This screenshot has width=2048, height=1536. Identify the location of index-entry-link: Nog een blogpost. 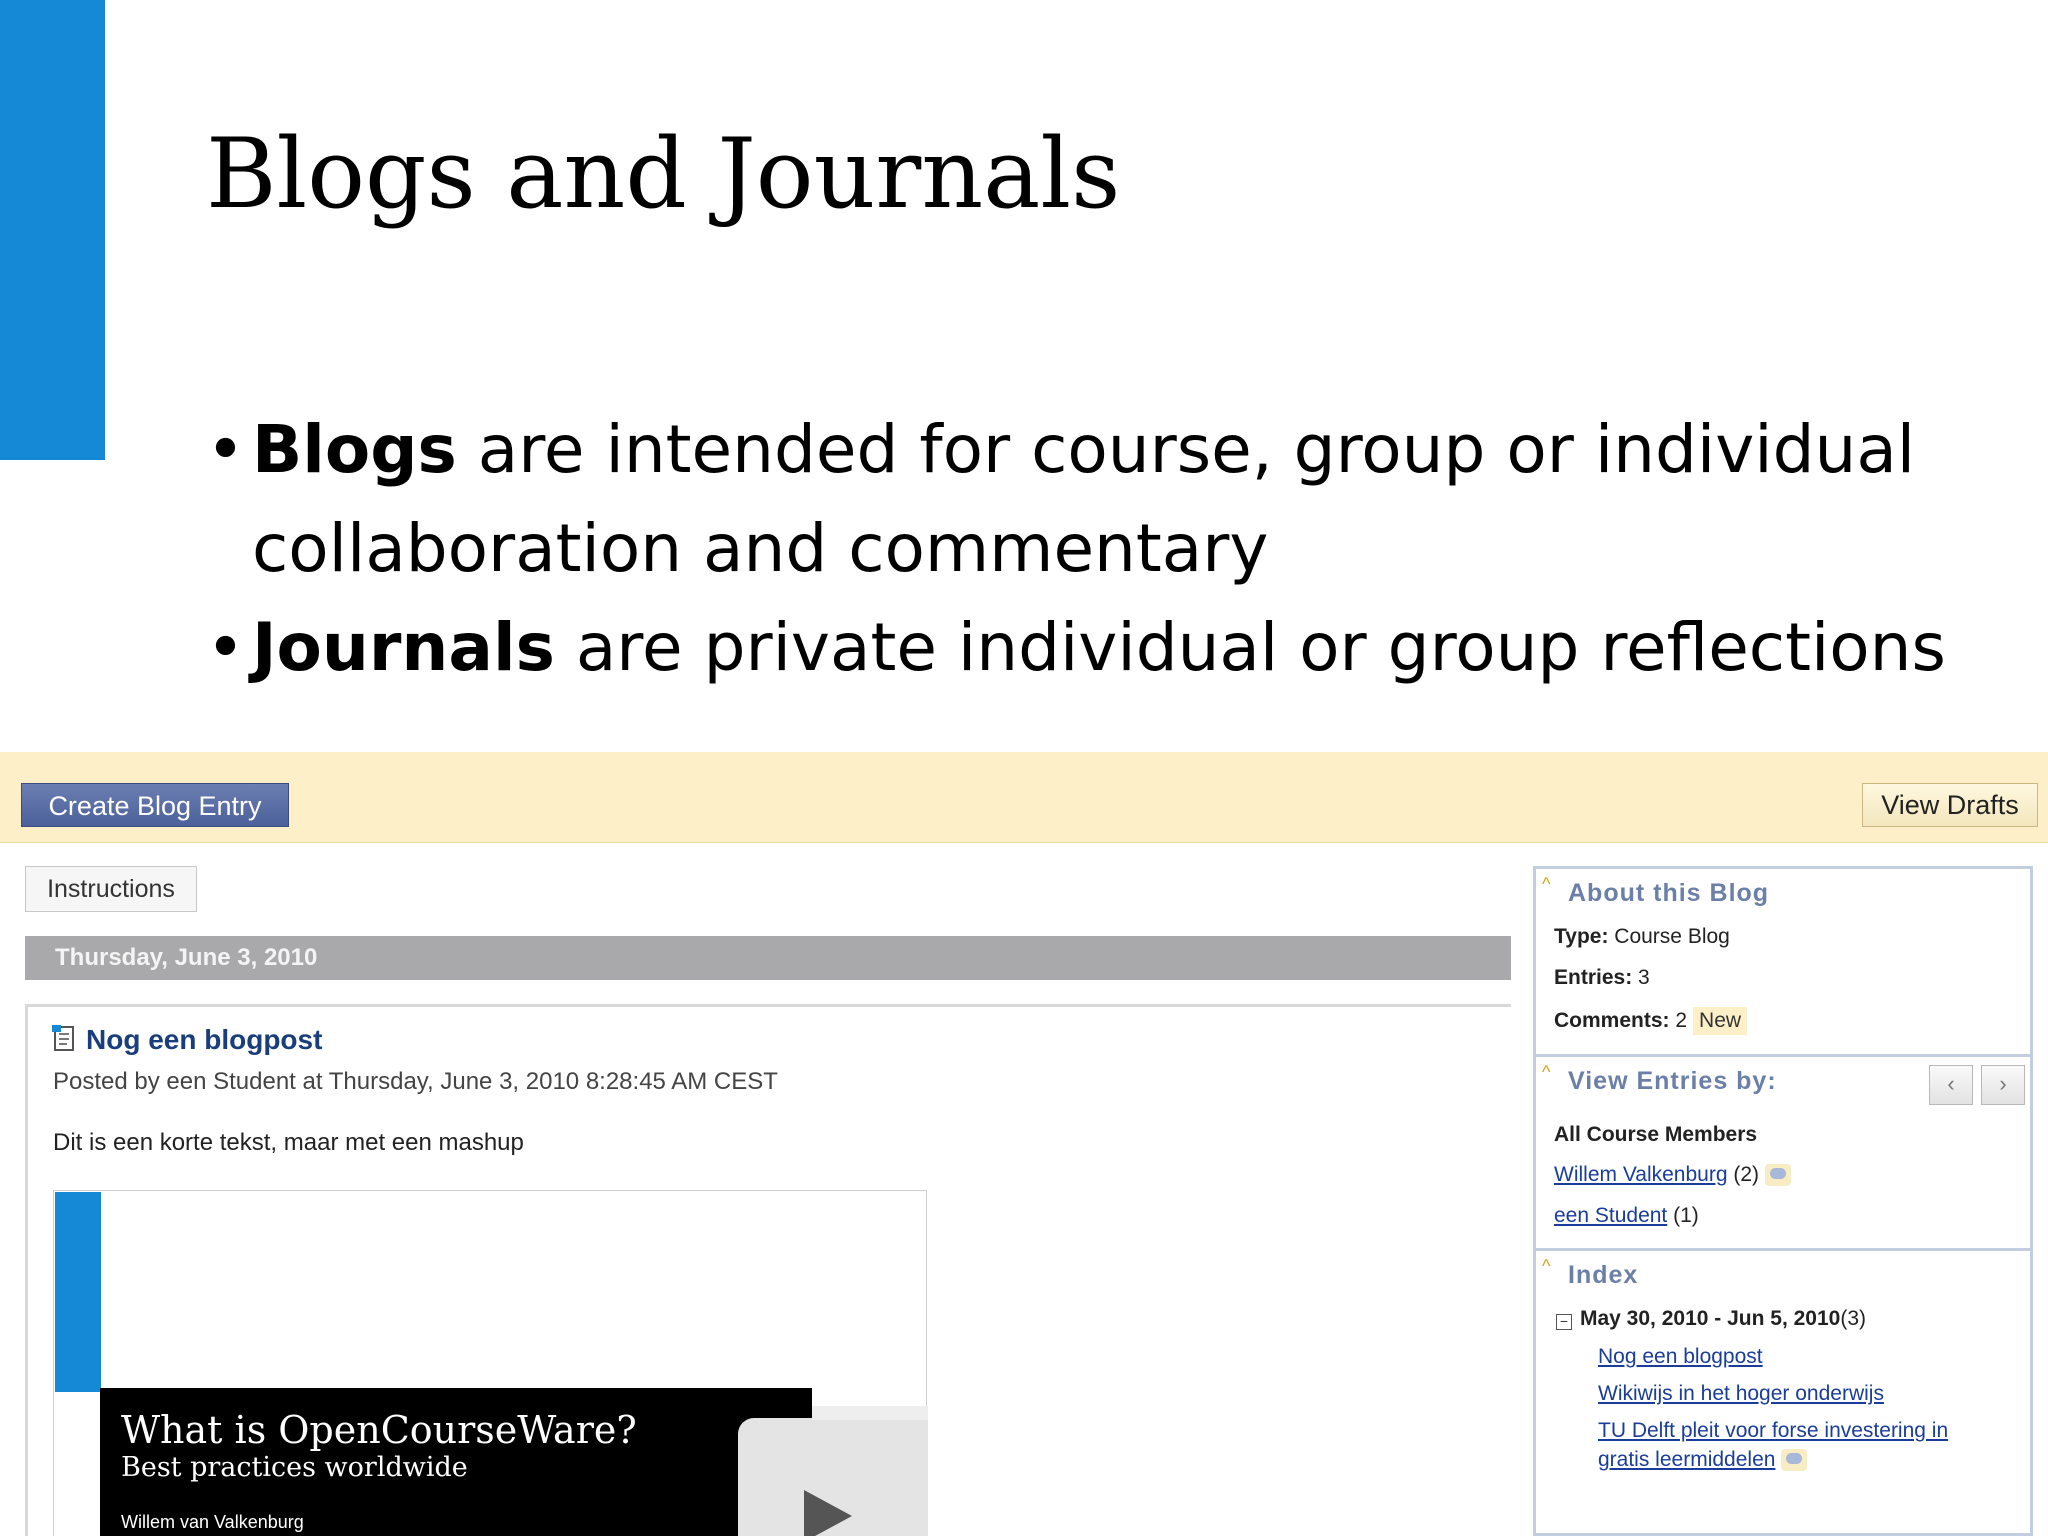
(1680, 1357).